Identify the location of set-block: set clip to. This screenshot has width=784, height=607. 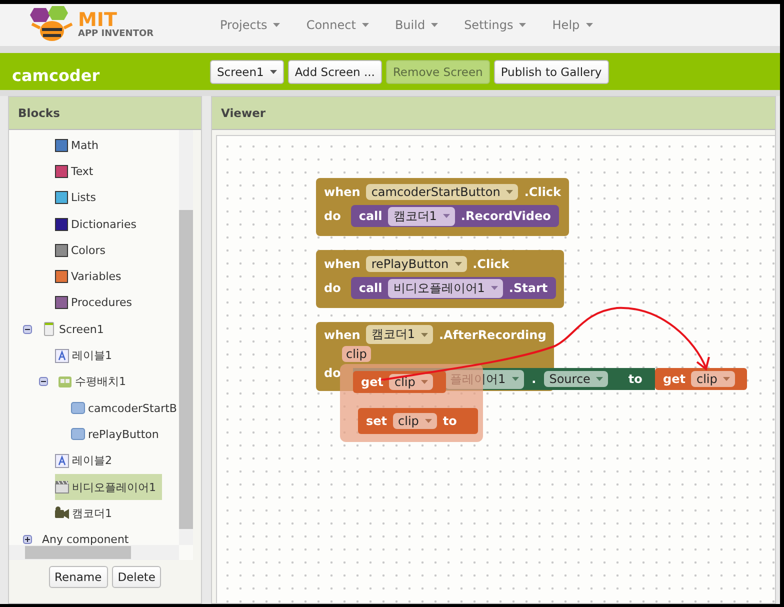
(418, 421).